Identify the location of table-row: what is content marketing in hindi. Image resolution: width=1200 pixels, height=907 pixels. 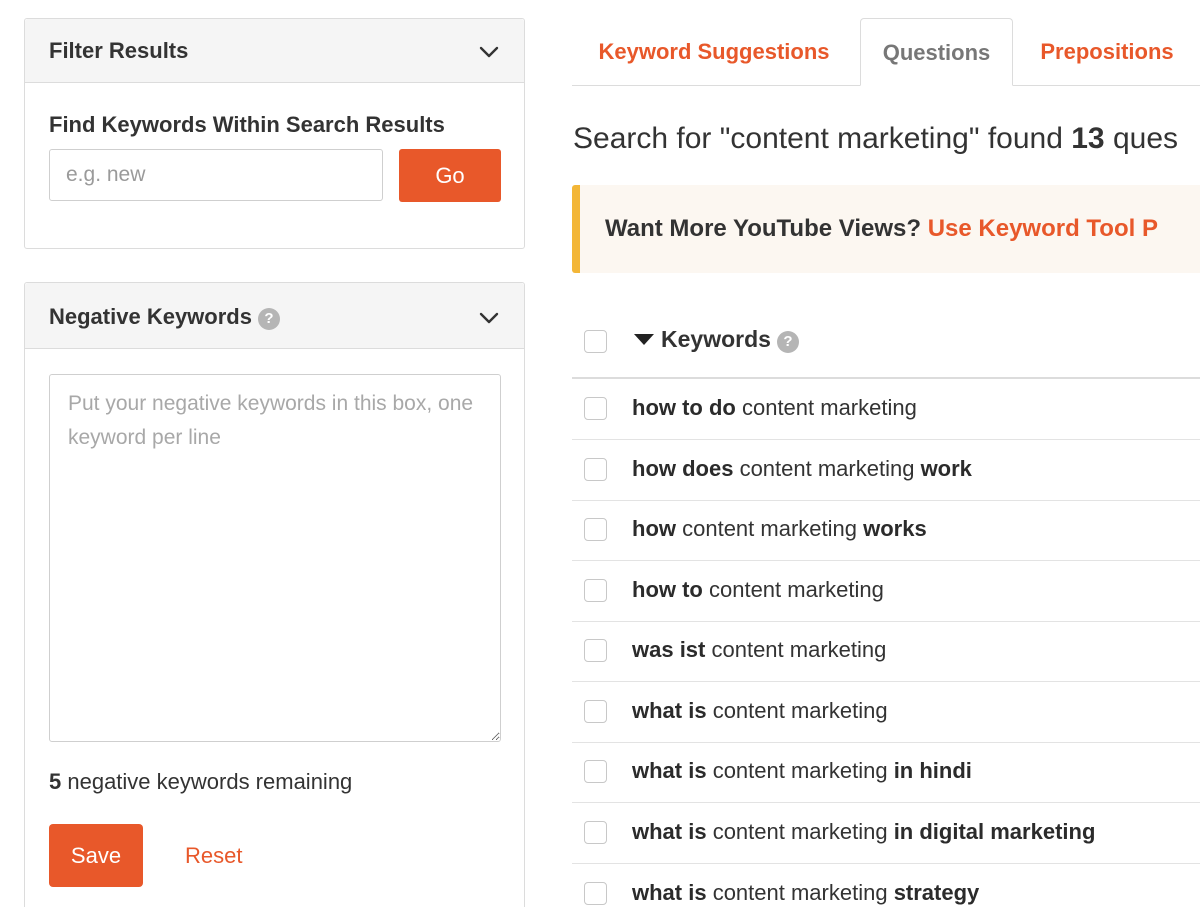
(886, 772).